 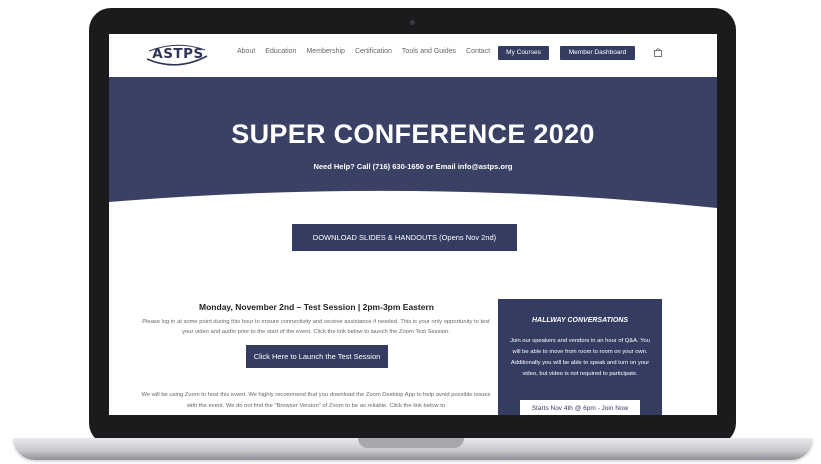 I want to click on nav-tools-and-guides: Tools and Guides, so click(x=429, y=51).